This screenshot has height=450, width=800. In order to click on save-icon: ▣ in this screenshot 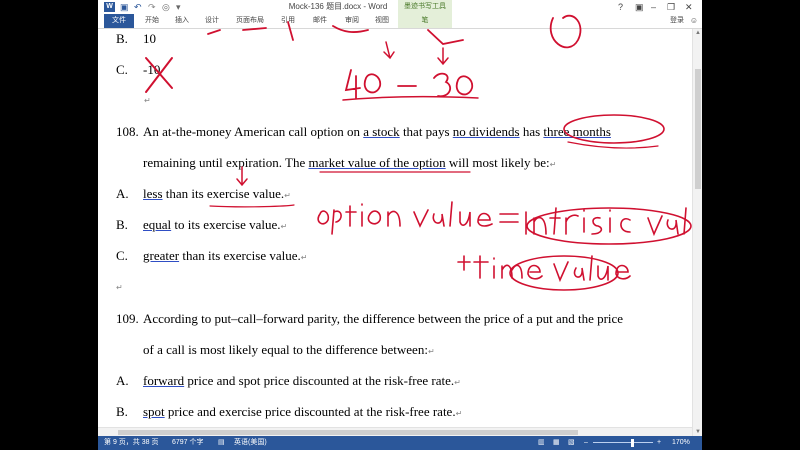, I will do `click(124, 7)`.